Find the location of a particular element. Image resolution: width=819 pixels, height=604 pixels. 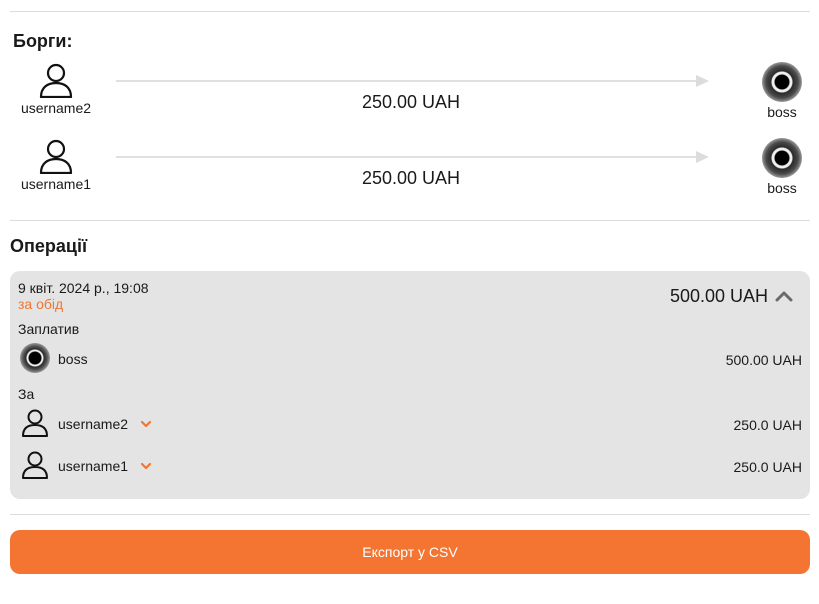

top-divider is located at coordinates (410, 11).